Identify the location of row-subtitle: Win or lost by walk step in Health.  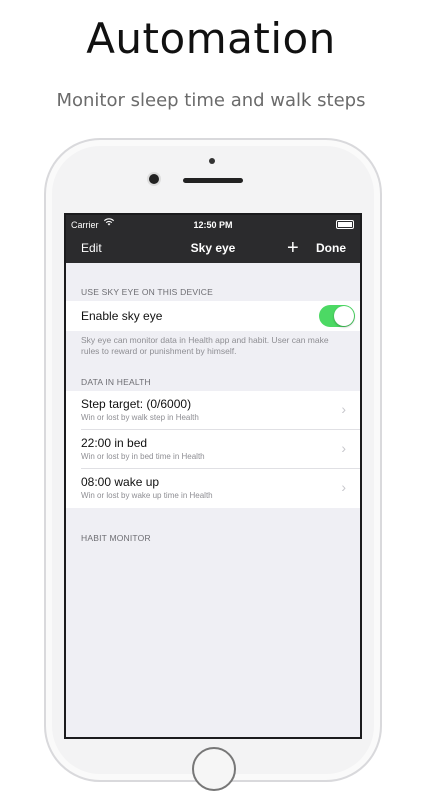
(140, 417).